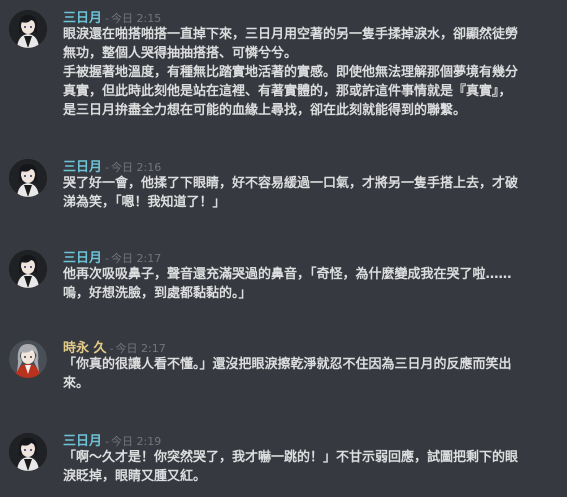 The height and width of the screenshot is (497, 567). I want to click on timestamp: 今日 2:16, so click(136, 167).